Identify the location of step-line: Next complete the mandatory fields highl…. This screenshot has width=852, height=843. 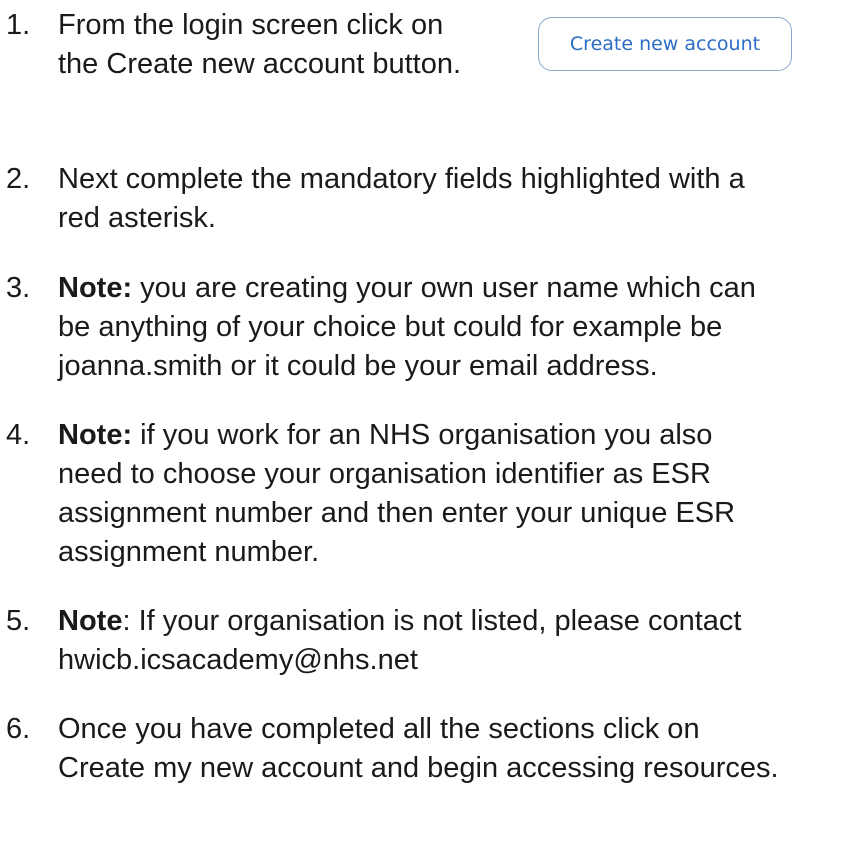
(401, 179).